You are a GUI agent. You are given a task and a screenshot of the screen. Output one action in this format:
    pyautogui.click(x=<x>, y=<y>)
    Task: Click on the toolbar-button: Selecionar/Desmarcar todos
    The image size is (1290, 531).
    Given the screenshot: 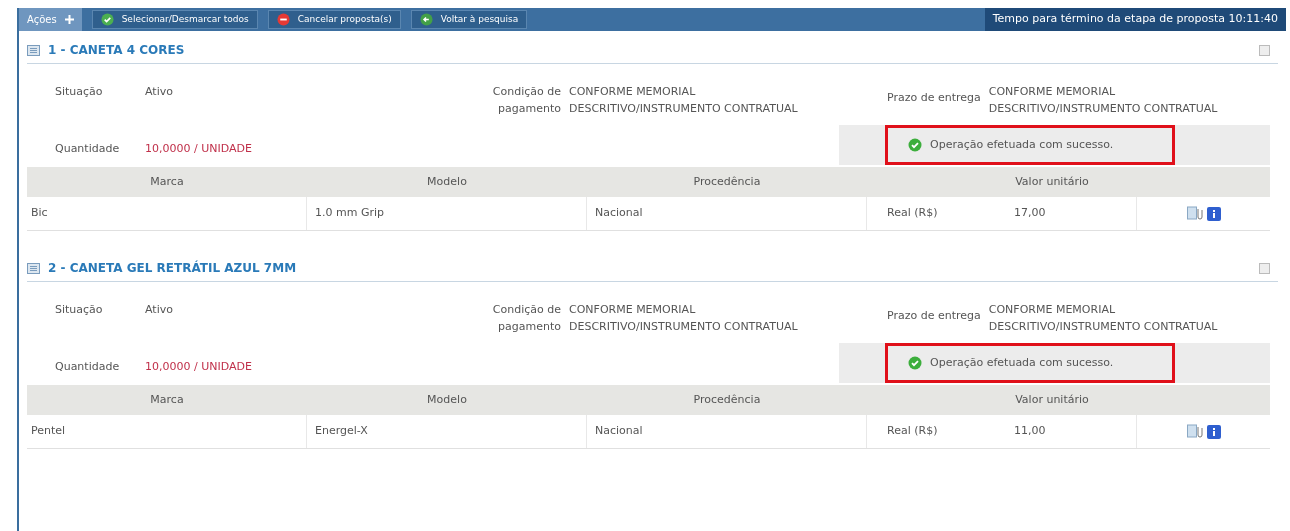 What is the action you would take?
    pyautogui.click(x=174, y=19)
    